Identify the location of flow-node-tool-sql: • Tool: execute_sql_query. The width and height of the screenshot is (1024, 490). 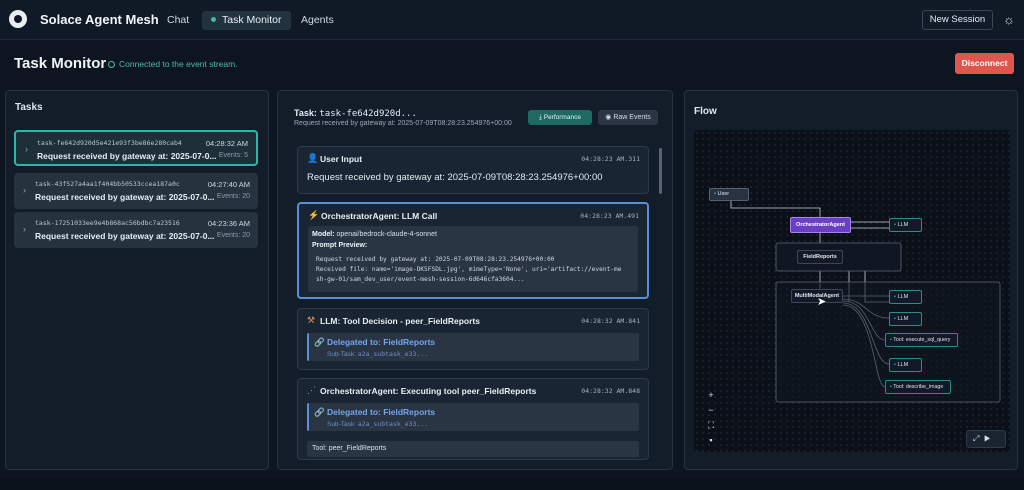
(921, 340).